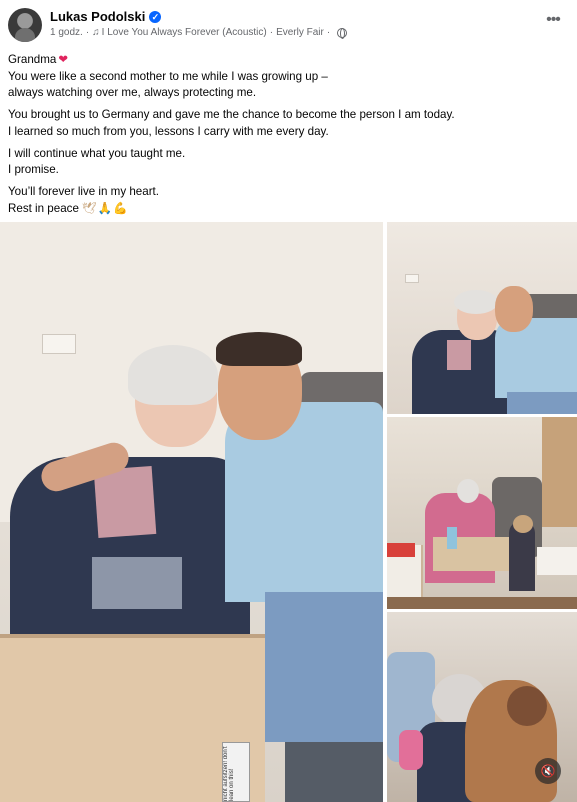 The width and height of the screenshot is (577, 802). I want to click on more-options-button: •••, so click(553, 21).